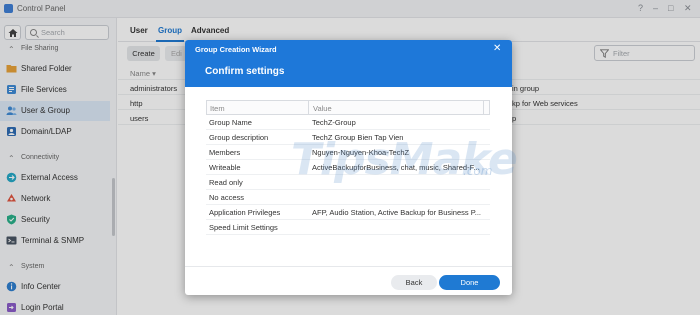 The image size is (700, 315). I want to click on dialog-header: Group Creation Wizard ✕ Confirm settings, so click(348, 63).